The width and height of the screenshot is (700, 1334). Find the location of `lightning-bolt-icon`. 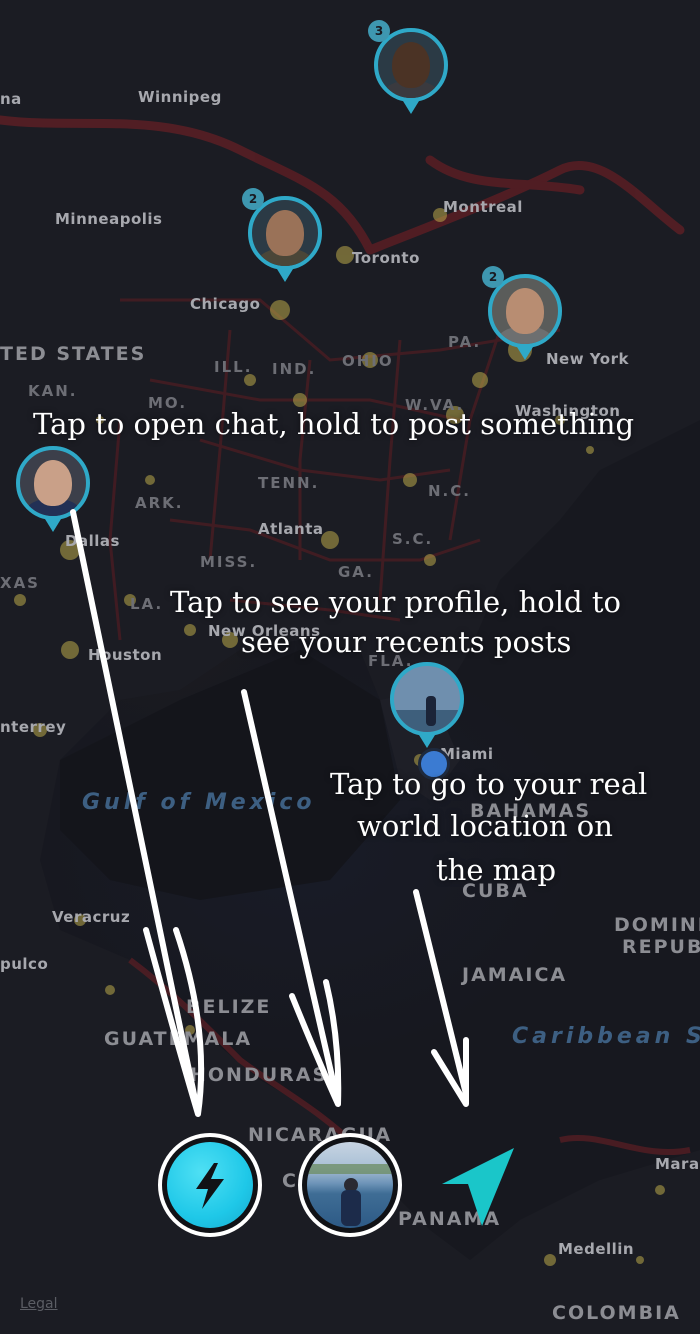

lightning-bolt-icon is located at coordinates (210, 1186).